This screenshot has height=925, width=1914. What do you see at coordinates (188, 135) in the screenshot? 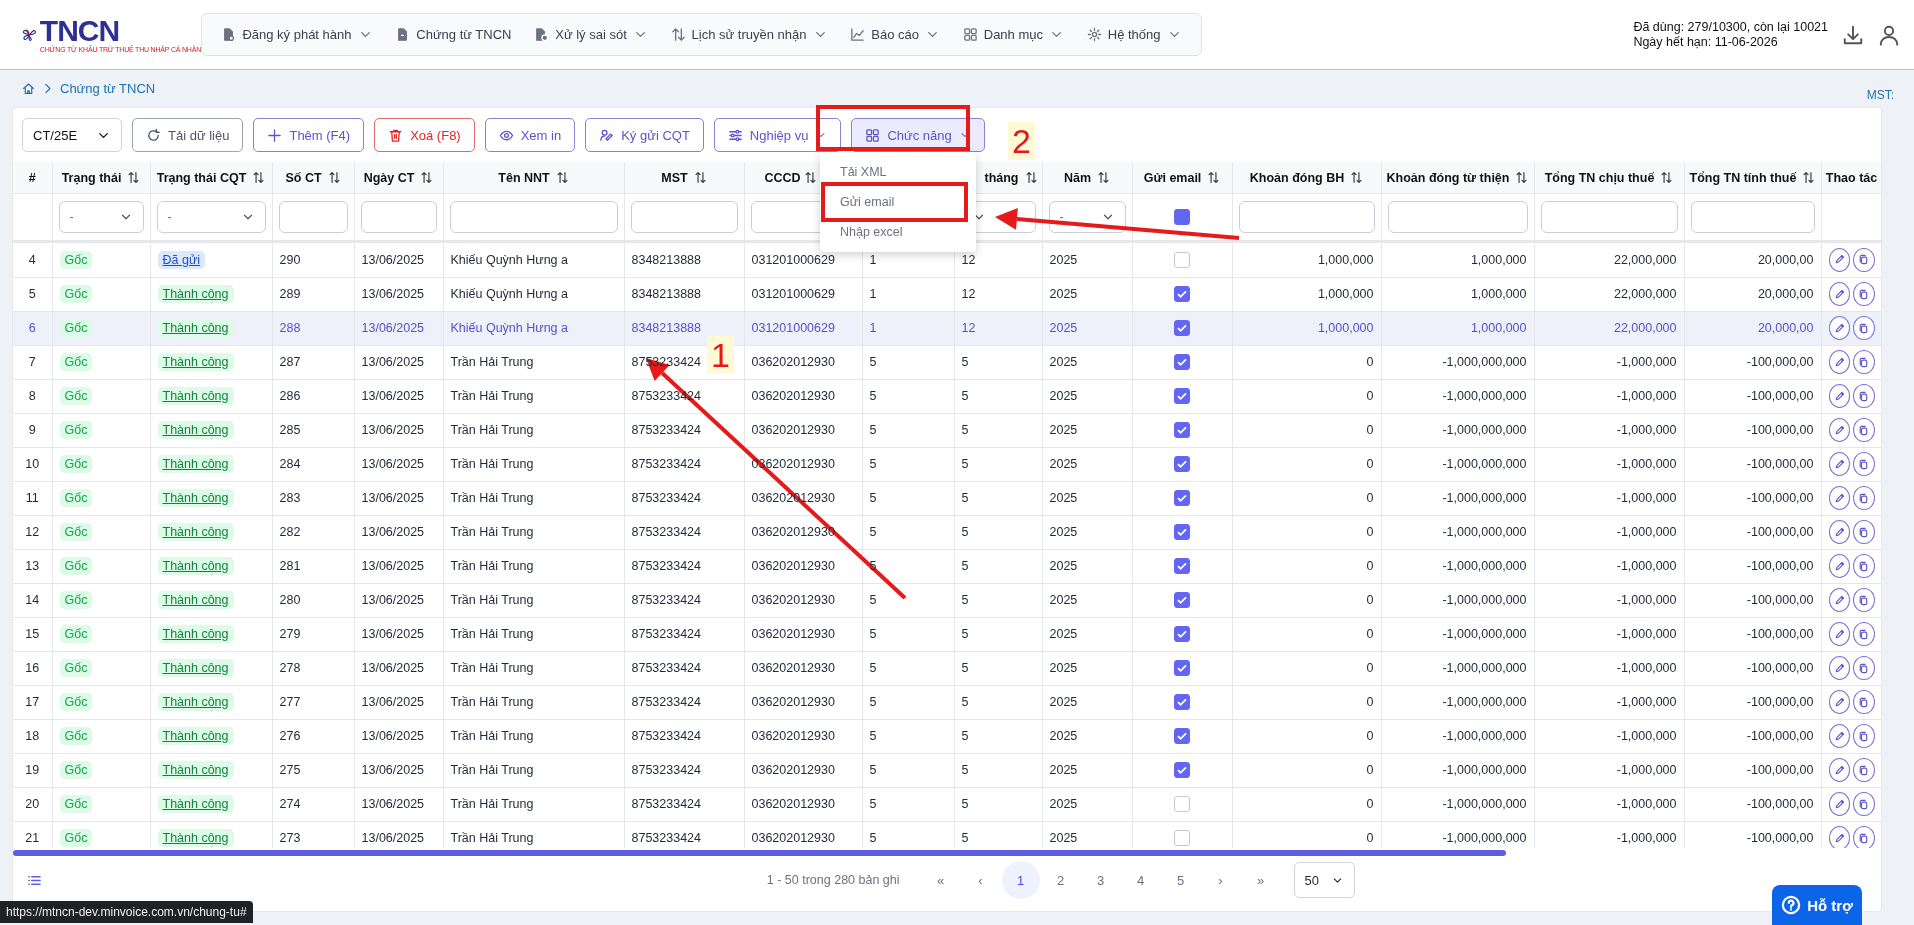
I see `toolbar-button: Tải dữ liệu` at bounding box center [188, 135].